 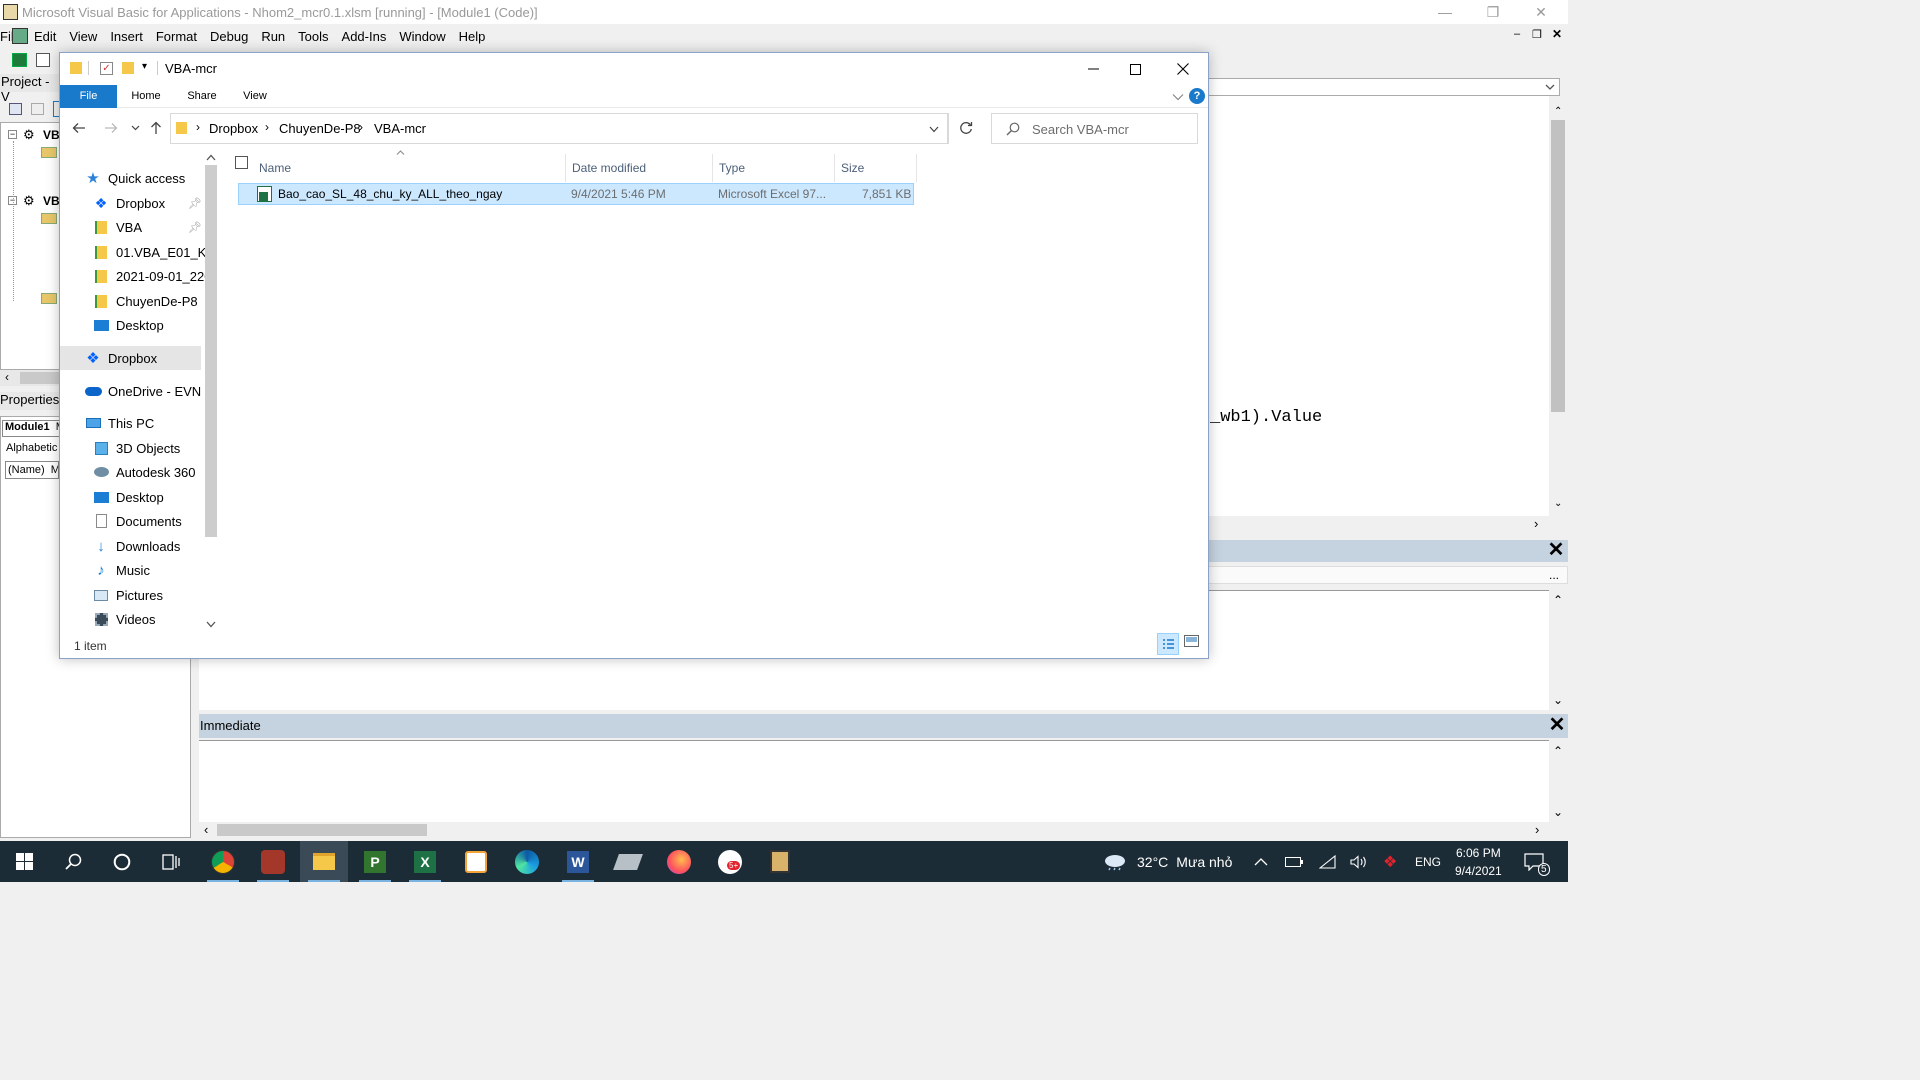 I want to click on nav-quick-vba: VBA 📌︎, so click(x=132, y=227).